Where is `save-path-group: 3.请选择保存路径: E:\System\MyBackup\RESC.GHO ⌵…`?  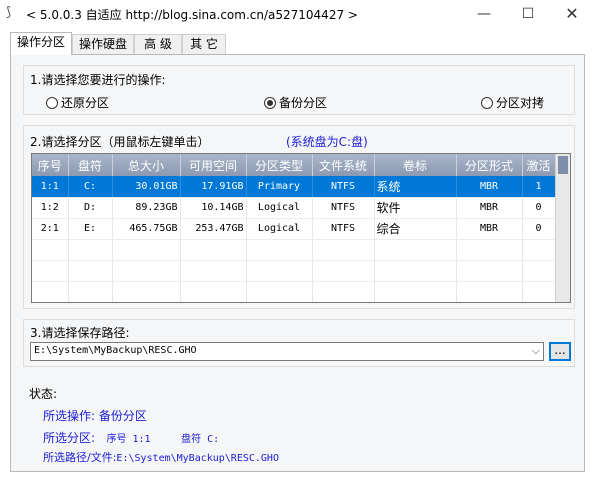
save-path-group: 3.请选择保存路径: E:\System\MyBackup\RESC.GHO ⌵… is located at coordinates (299, 343).